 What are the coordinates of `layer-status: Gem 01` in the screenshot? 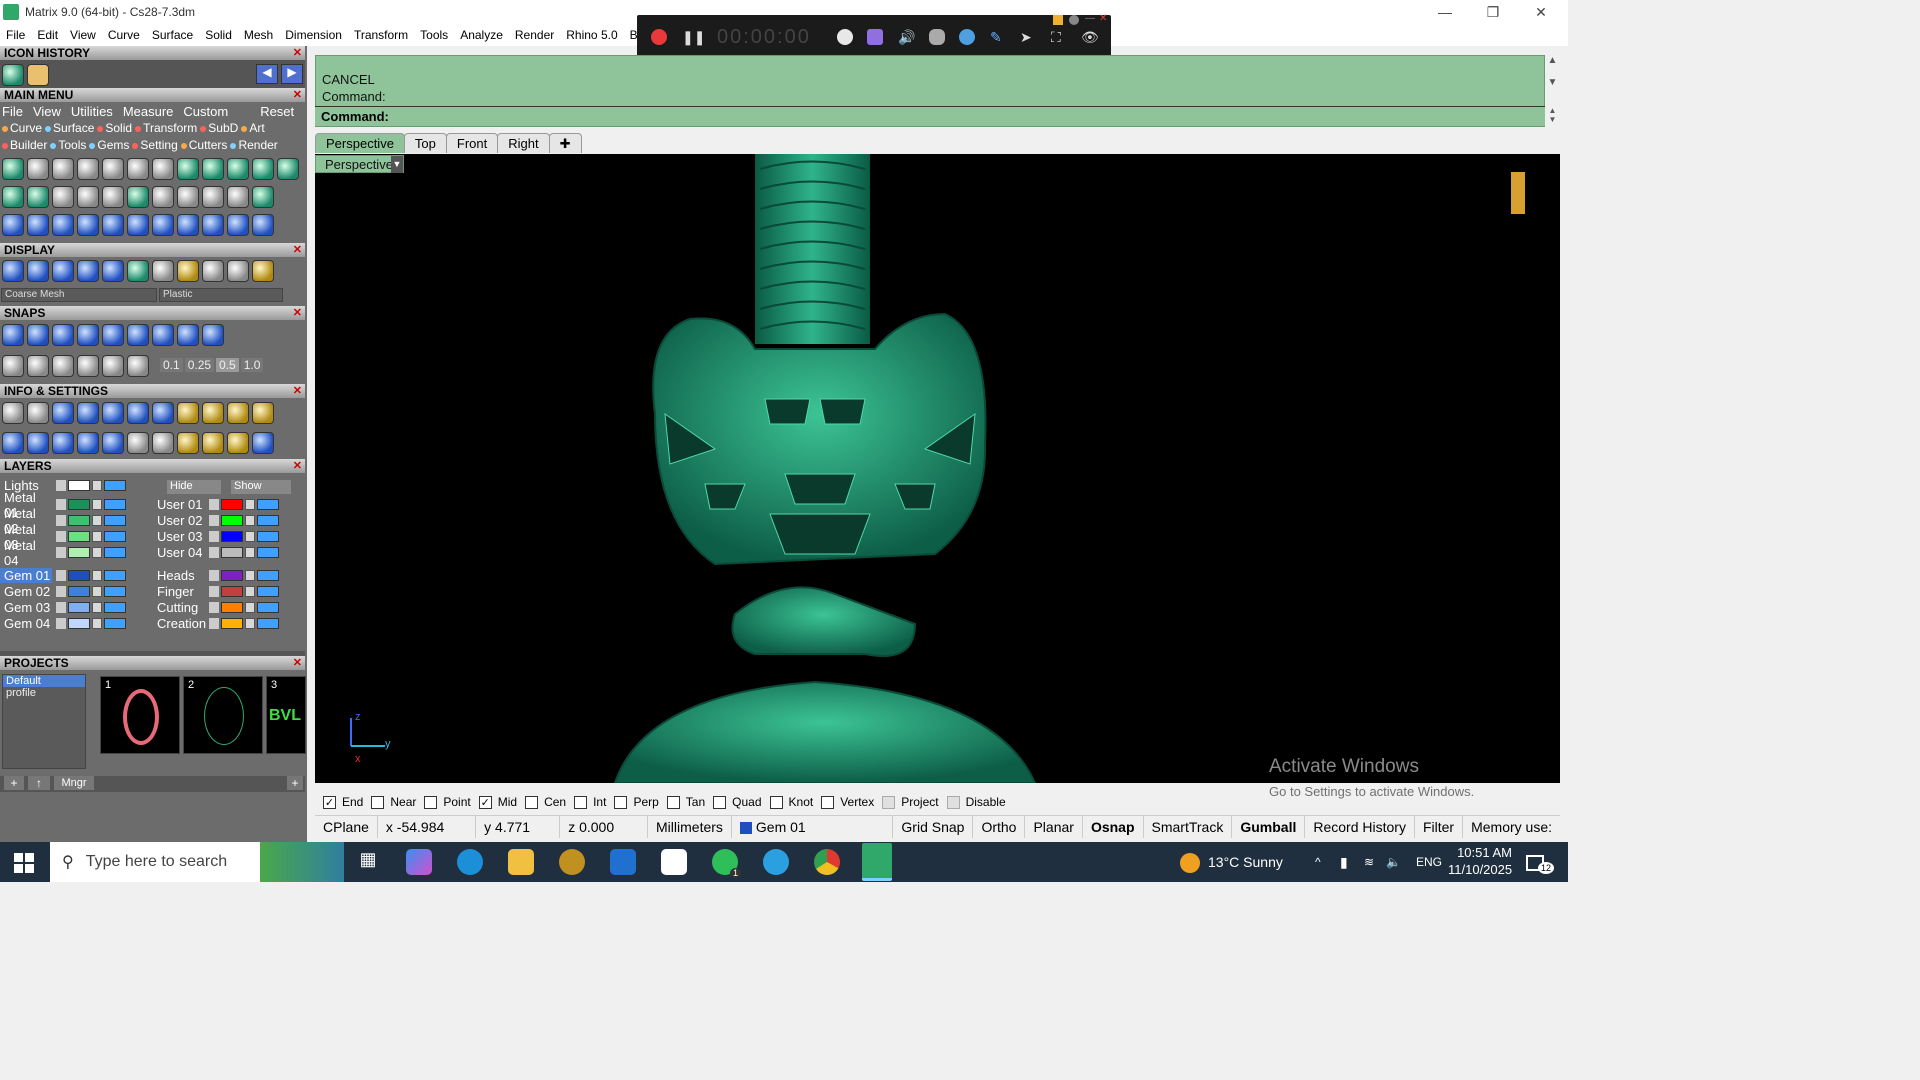 It's located at (813, 826).